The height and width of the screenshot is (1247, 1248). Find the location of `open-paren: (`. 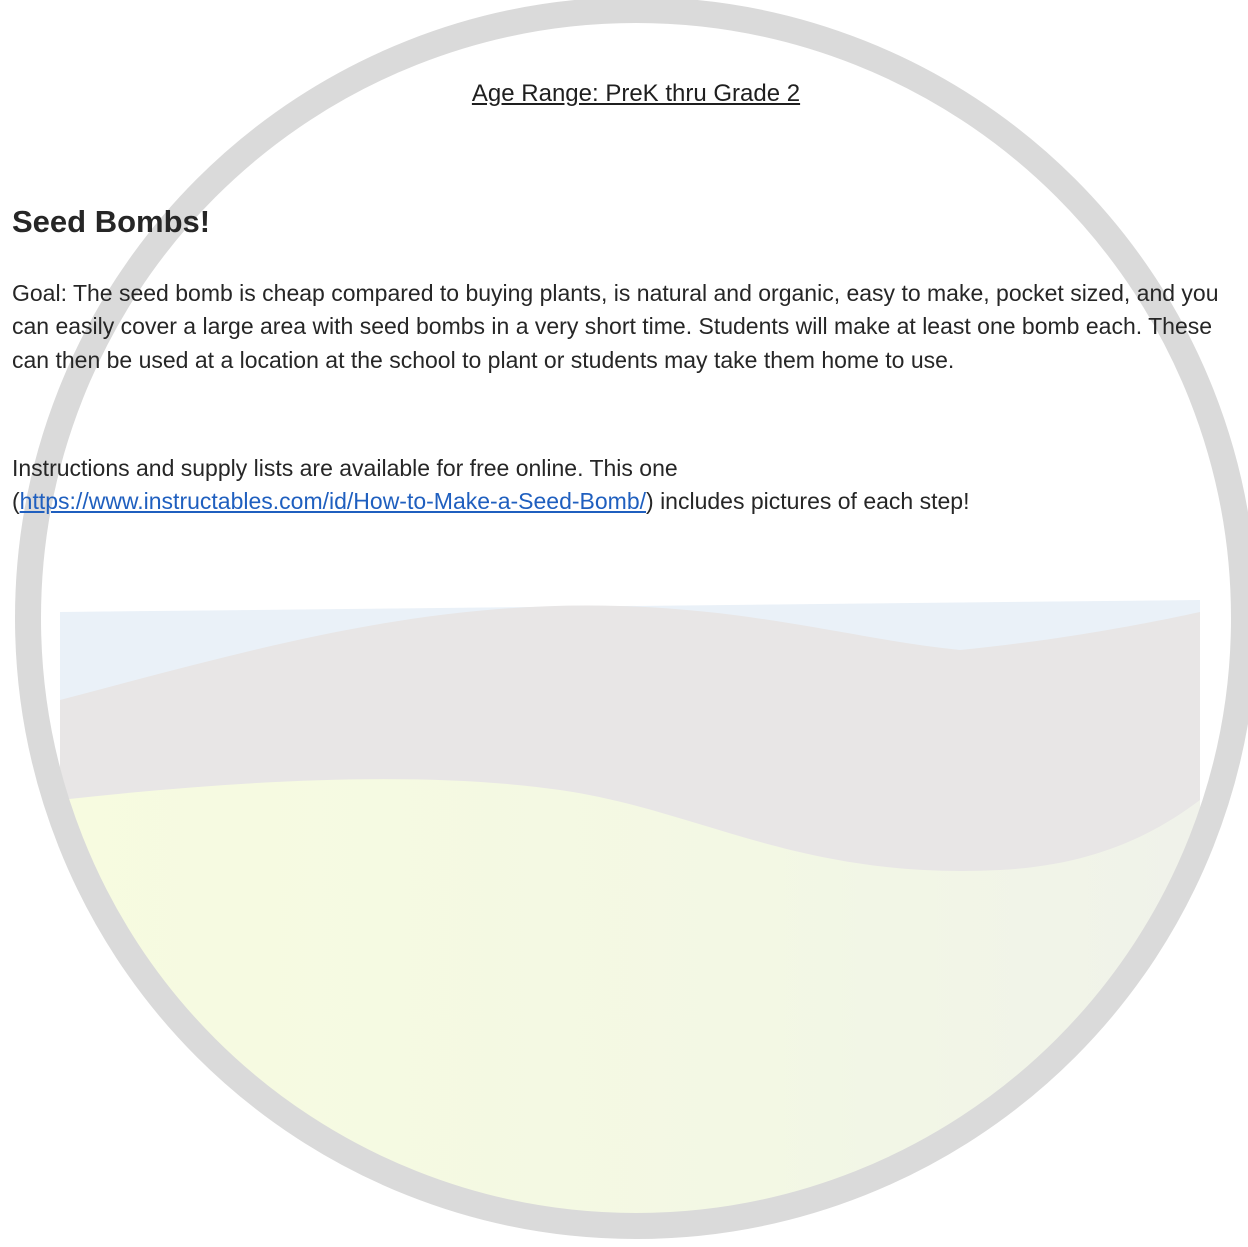

open-paren: ( is located at coordinates (16, 501).